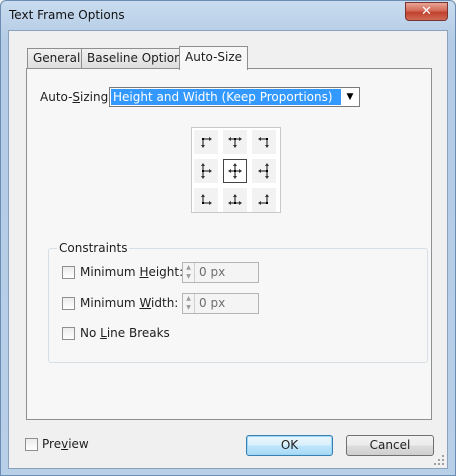 The height and width of the screenshot is (476, 456). What do you see at coordinates (93, 248) in the screenshot?
I see `constraints-legend: Constraints` at bounding box center [93, 248].